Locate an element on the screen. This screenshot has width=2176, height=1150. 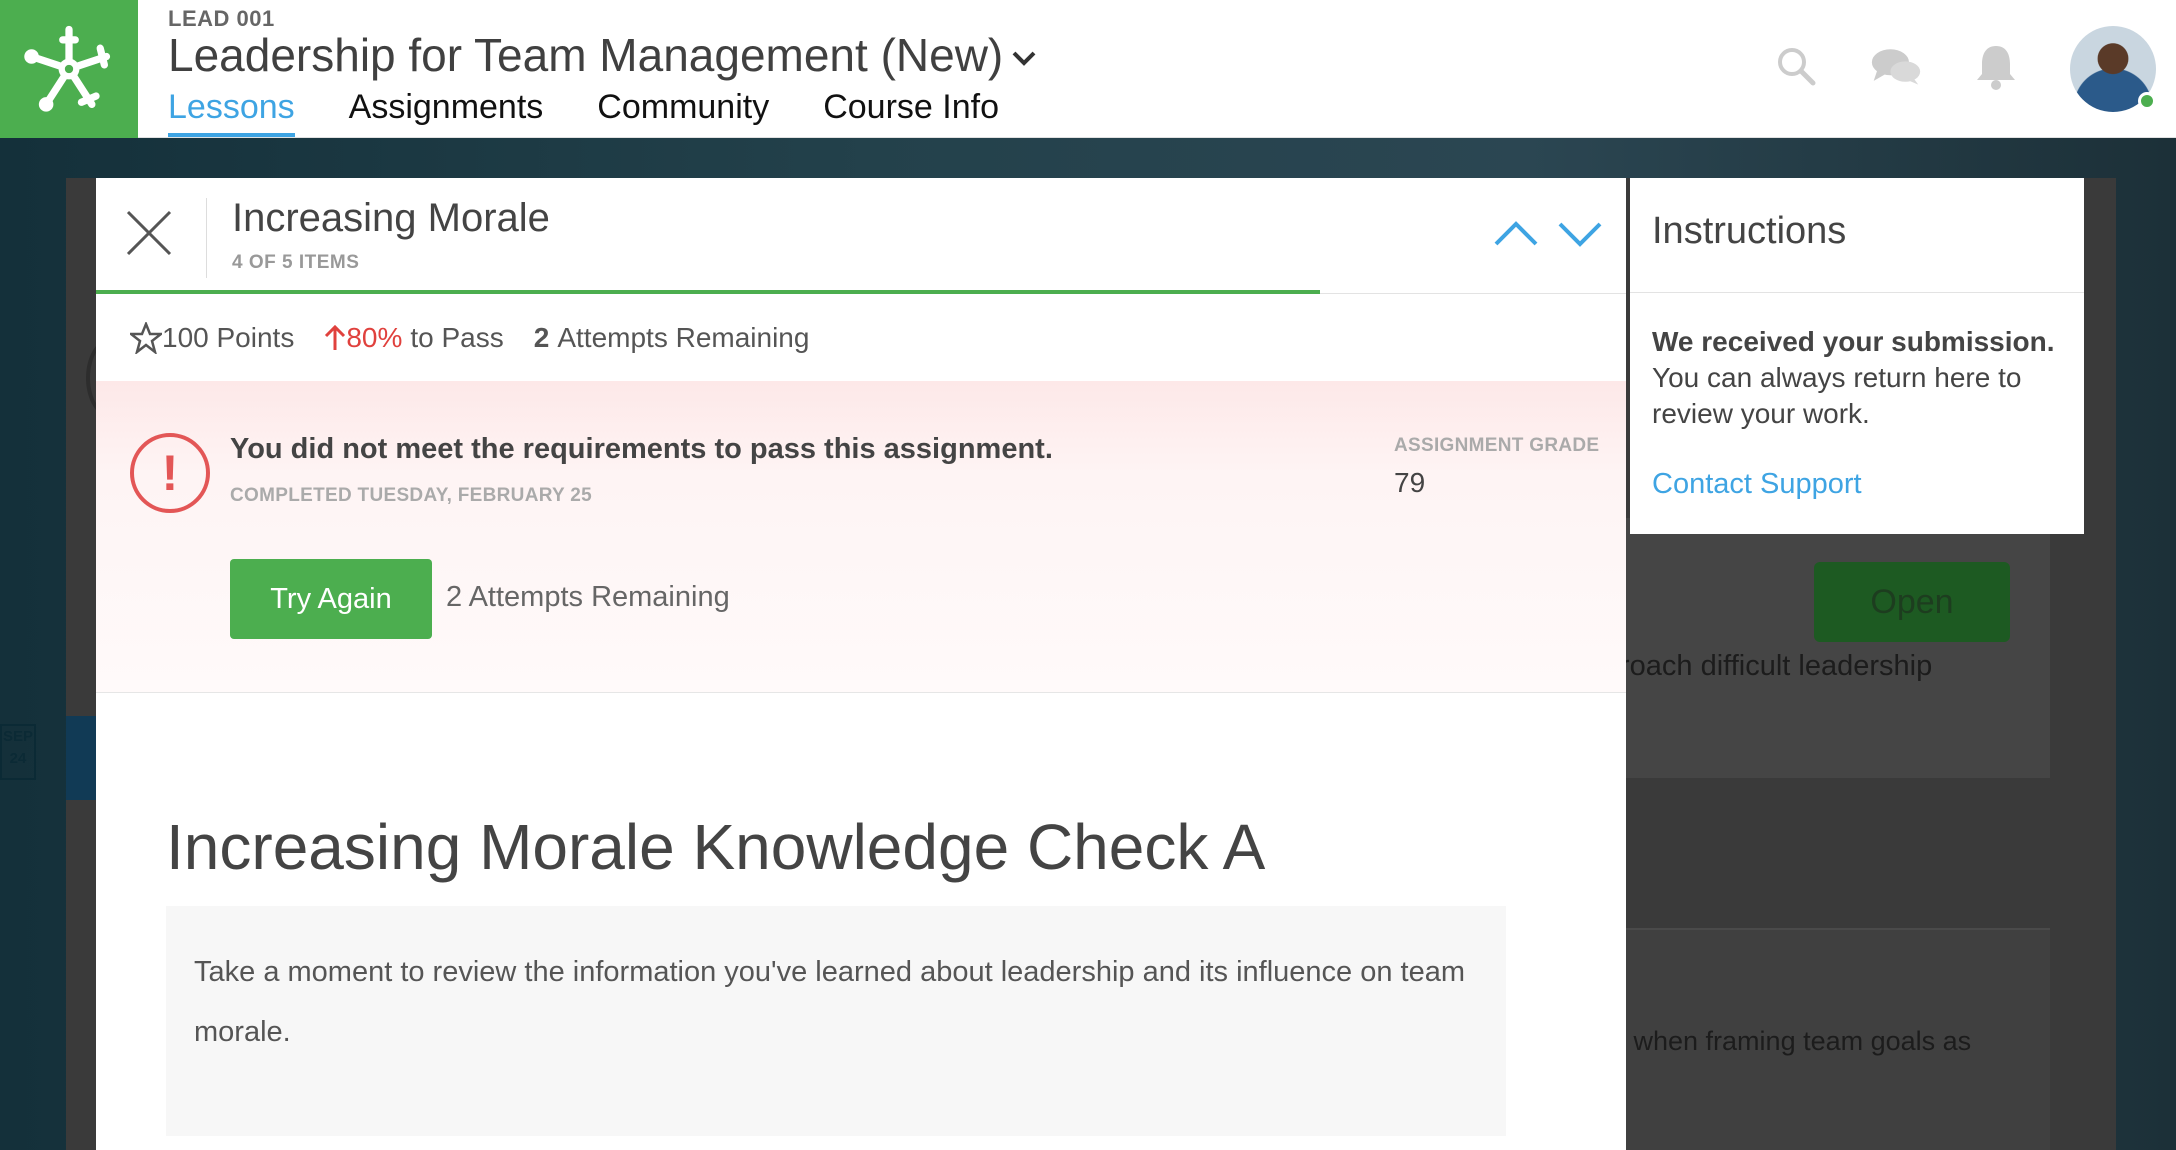
close-icon is located at coordinates (149, 233).